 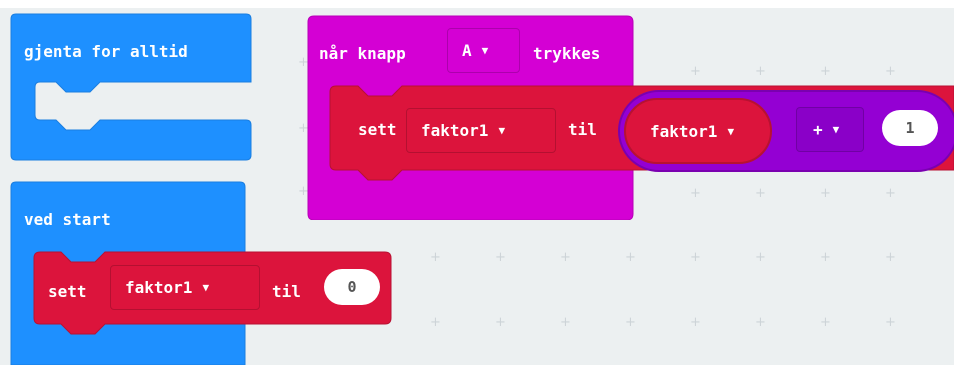 What do you see at coordinates (67, 219) in the screenshot?
I see `on-start-label: ved start` at bounding box center [67, 219].